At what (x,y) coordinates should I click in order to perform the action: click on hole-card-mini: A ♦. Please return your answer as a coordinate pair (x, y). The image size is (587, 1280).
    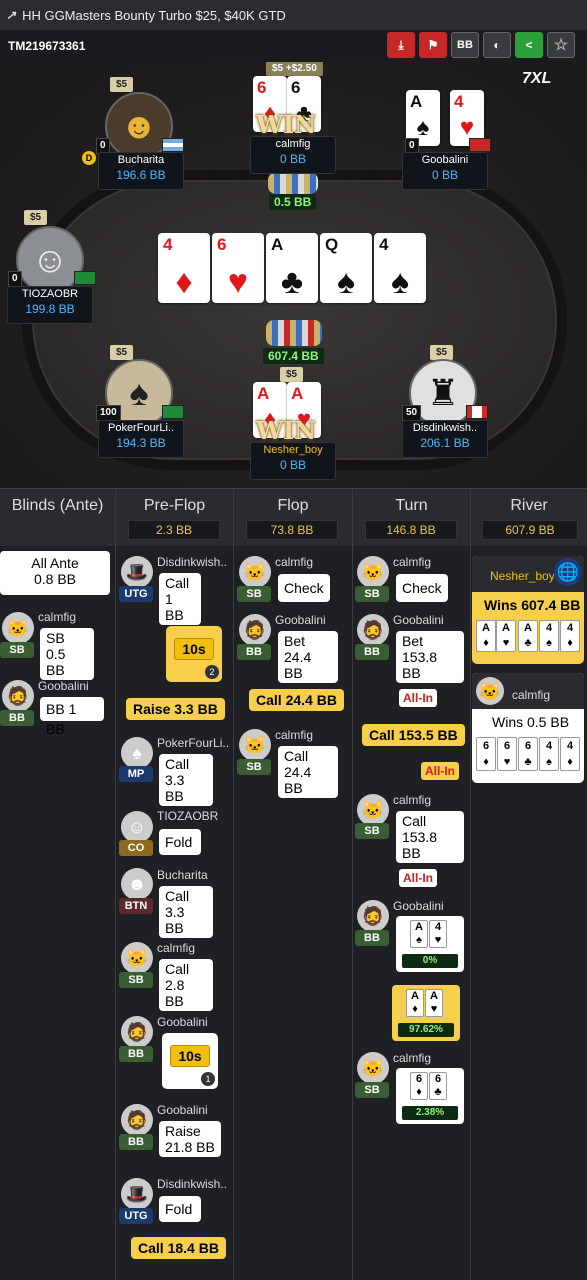
    Looking at the image, I should click on (415, 1003).